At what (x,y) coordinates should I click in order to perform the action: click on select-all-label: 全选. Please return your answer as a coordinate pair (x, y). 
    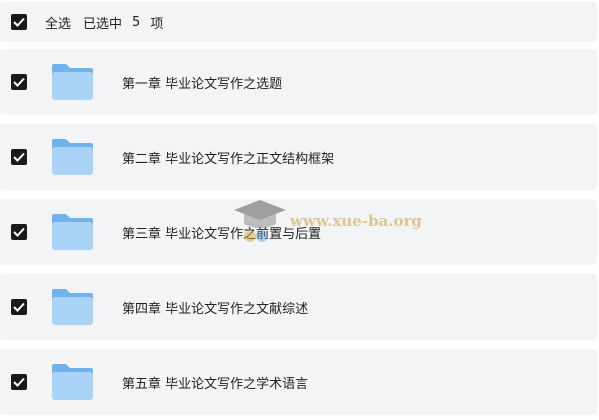
    Looking at the image, I should click on (58, 24).